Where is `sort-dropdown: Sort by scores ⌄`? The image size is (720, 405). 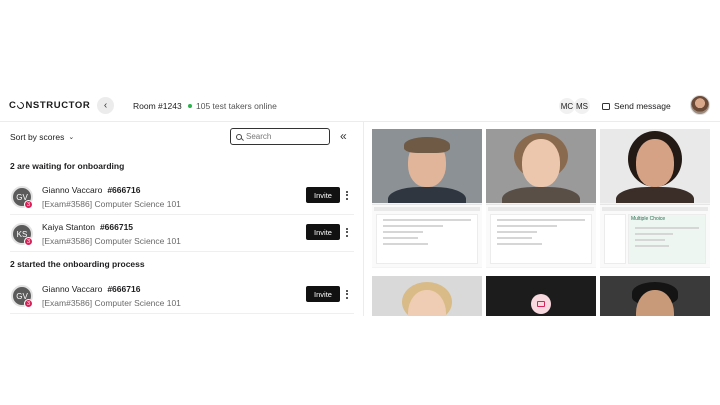 sort-dropdown: Sort by scores ⌄ is located at coordinates (42, 137).